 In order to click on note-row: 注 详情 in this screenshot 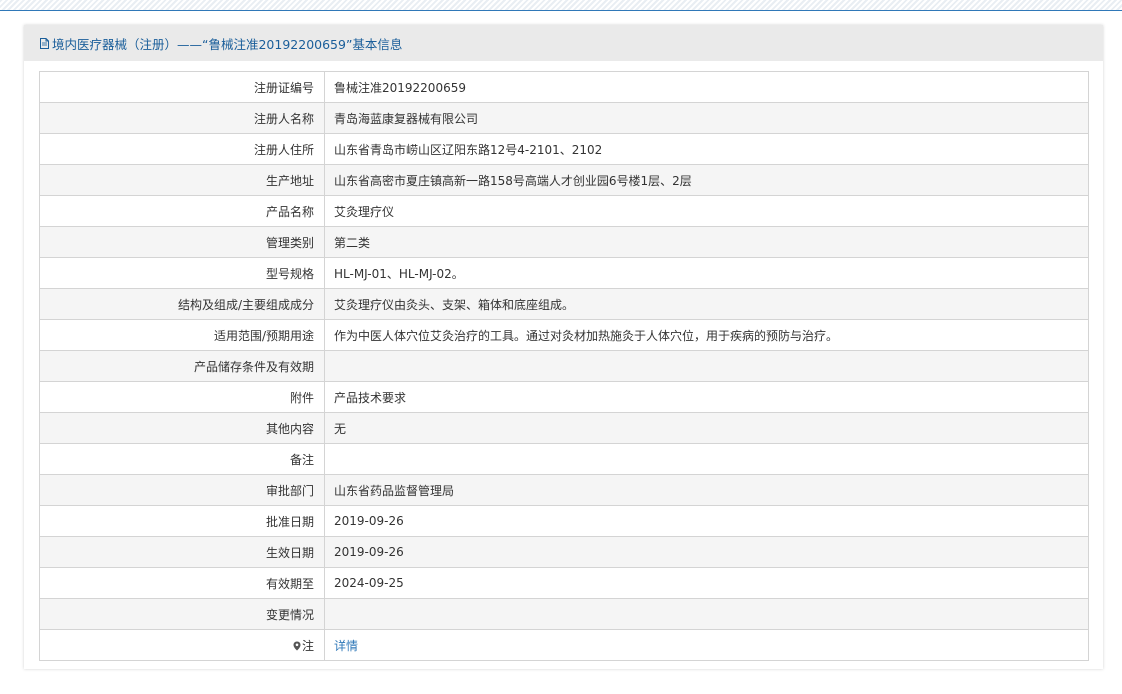, I will do `click(564, 645)`.